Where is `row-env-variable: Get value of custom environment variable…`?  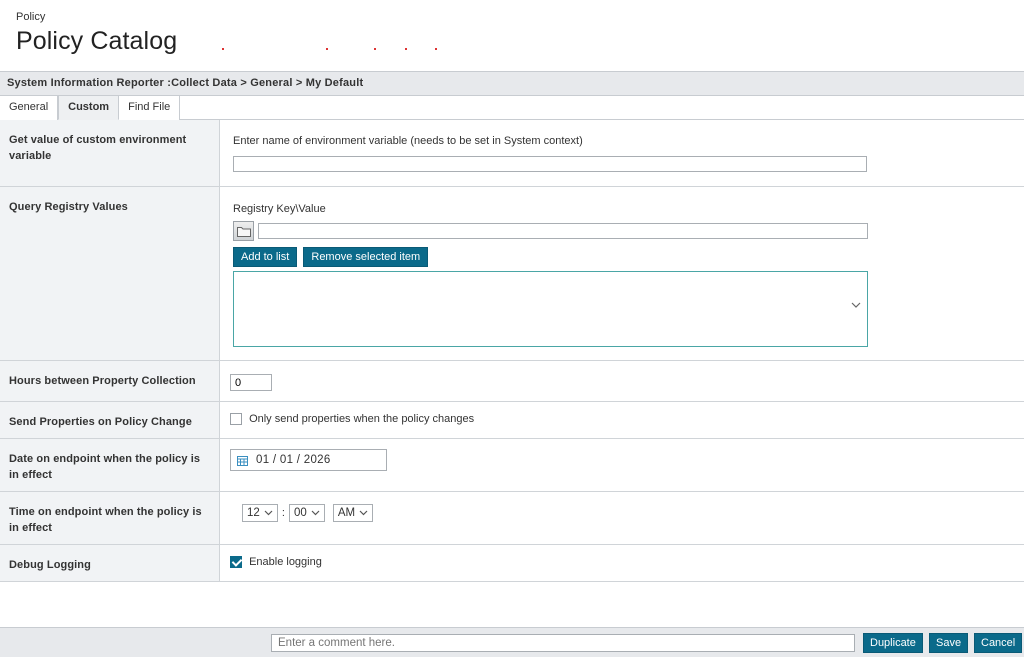
row-env-variable: Get value of custom environment variable… is located at coordinates (512, 153).